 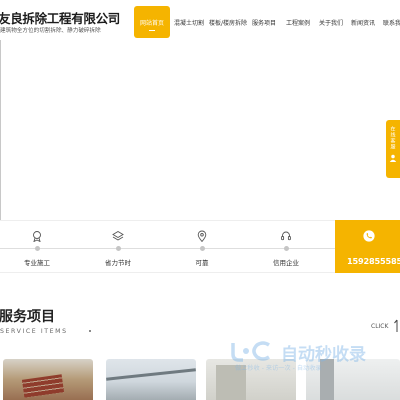 I want to click on phone-icon, so click(x=369, y=236).